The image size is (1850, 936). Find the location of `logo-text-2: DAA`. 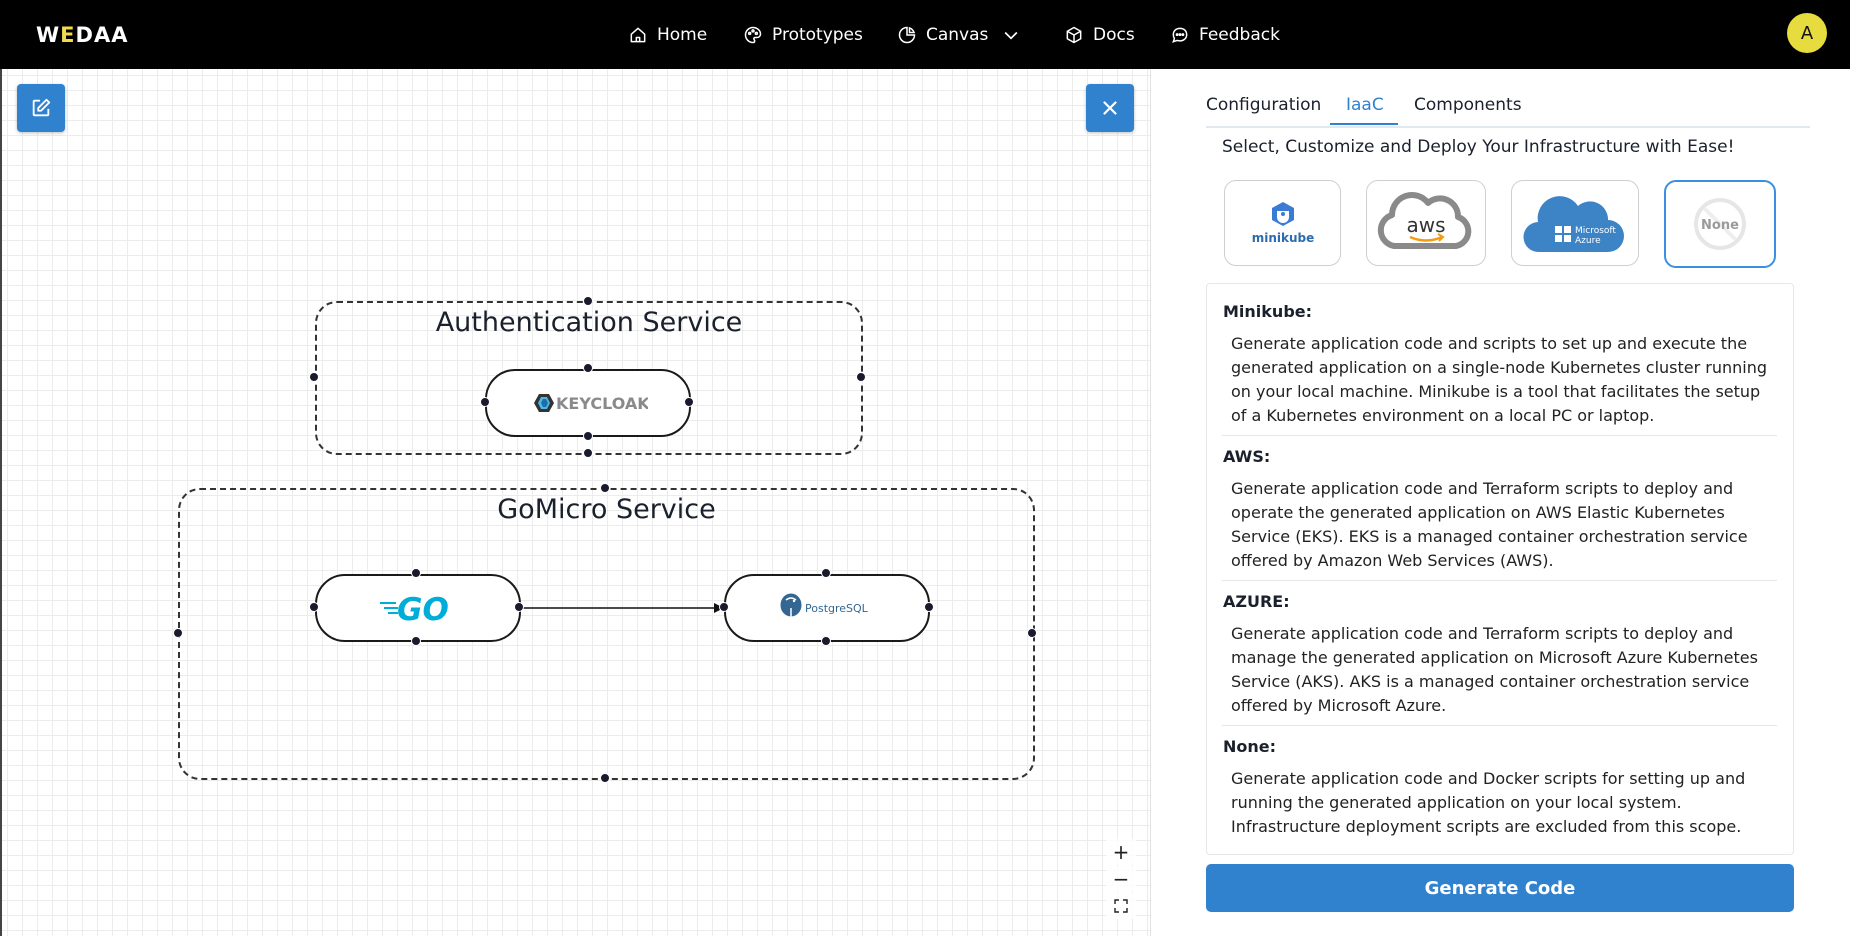

logo-text-2: DAA is located at coordinates (102, 35).